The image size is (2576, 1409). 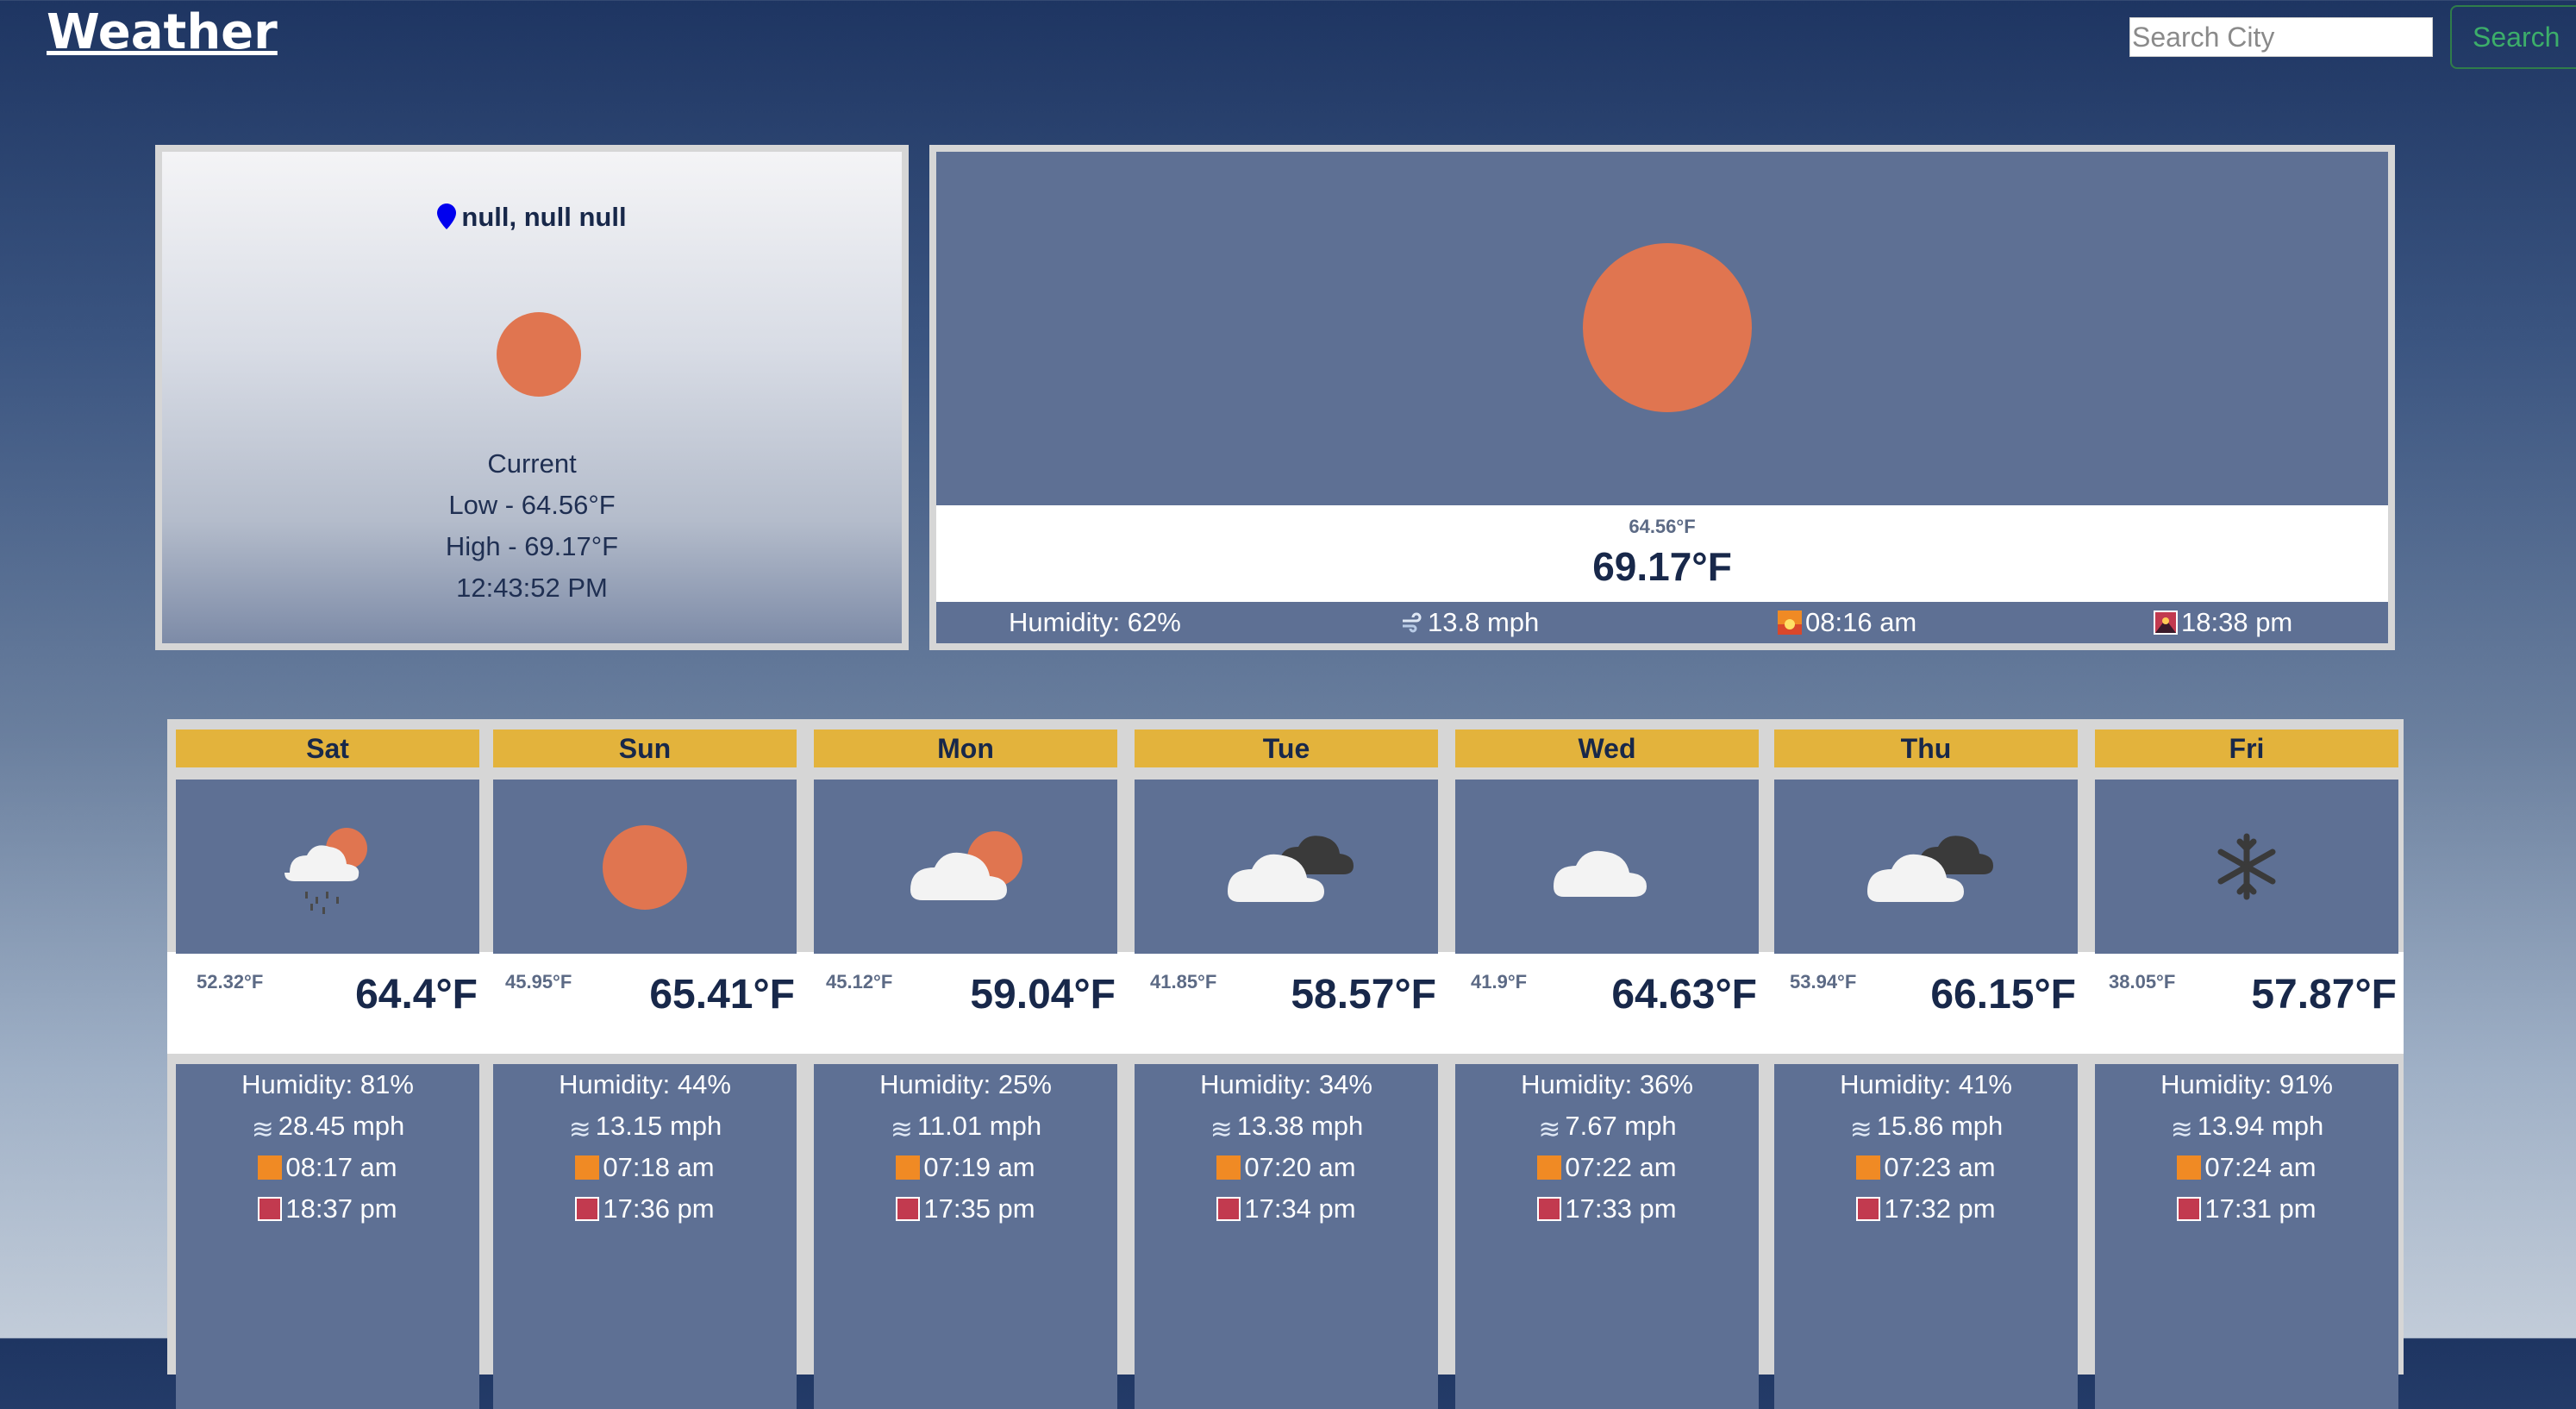 What do you see at coordinates (1662, 622) in the screenshot?
I see `today-stats: Humidity: 62% 13.8 mph 08:16 am 18:38 pm` at bounding box center [1662, 622].